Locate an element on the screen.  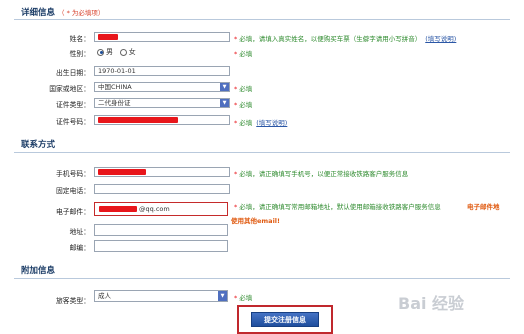
passenger-label: 旅客类型： is located at coordinates (73, 301).